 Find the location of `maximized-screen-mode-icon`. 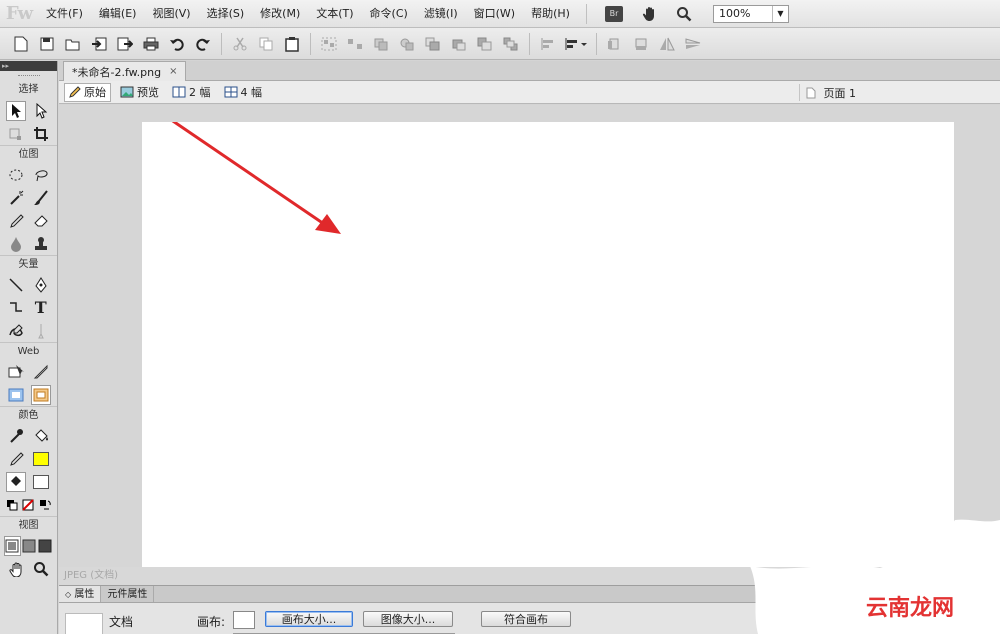

maximized-screen-mode-icon is located at coordinates (29, 546).